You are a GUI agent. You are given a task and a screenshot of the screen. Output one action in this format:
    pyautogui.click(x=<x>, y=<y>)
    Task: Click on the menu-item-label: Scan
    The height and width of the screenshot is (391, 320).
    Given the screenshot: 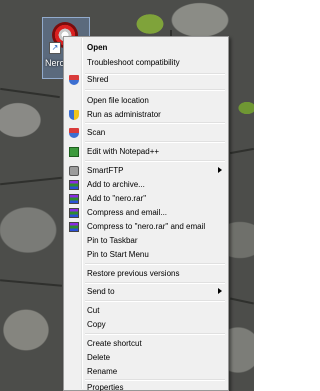 What is the action you would take?
    pyautogui.click(x=96, y=132)
    